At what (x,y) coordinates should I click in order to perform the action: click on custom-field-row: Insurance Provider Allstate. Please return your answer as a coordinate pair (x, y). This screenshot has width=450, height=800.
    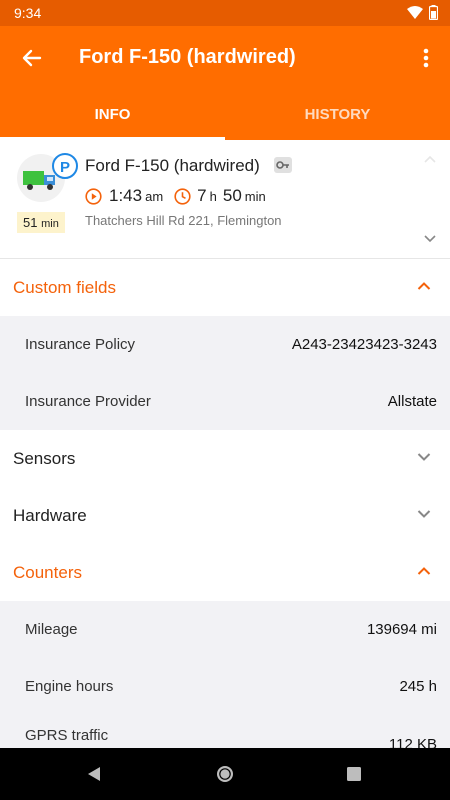
    Looking at the image, I should click on (225, 402).